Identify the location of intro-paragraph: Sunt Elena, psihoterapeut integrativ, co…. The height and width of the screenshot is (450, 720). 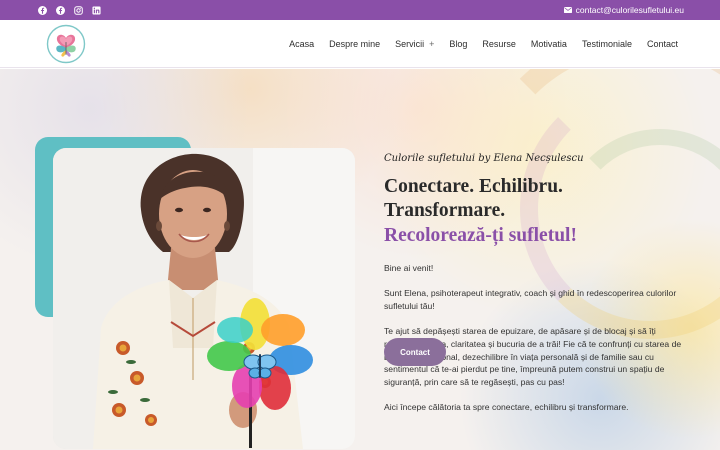
(530, 299).